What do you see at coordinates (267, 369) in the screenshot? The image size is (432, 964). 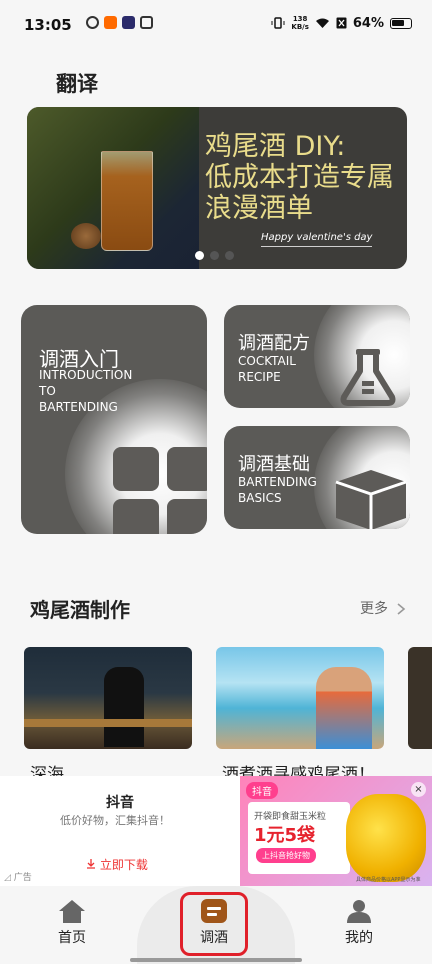 I see `card-subtitle: COCKTAIL RECIPE` at bounding box center [267, 369].